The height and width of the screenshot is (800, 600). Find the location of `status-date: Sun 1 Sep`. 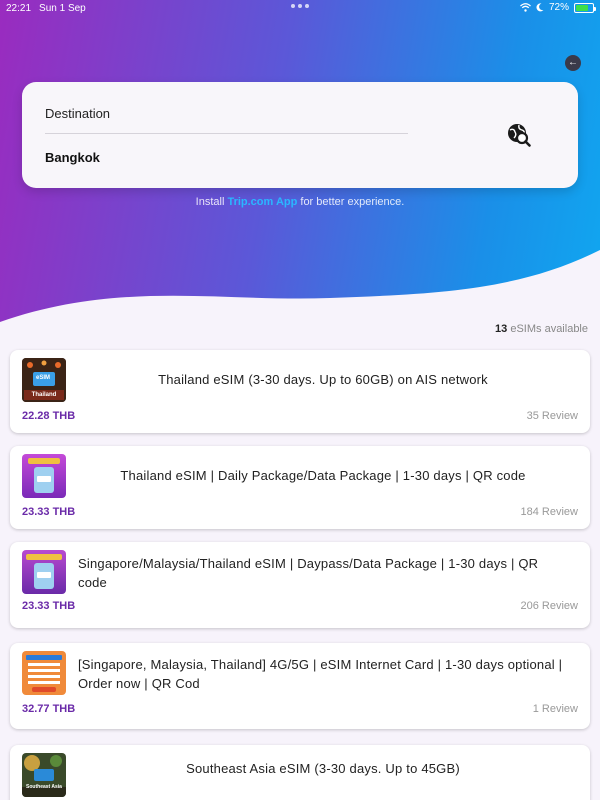

status-date: Sun 1 Sep is located at coordinates (62, 8).